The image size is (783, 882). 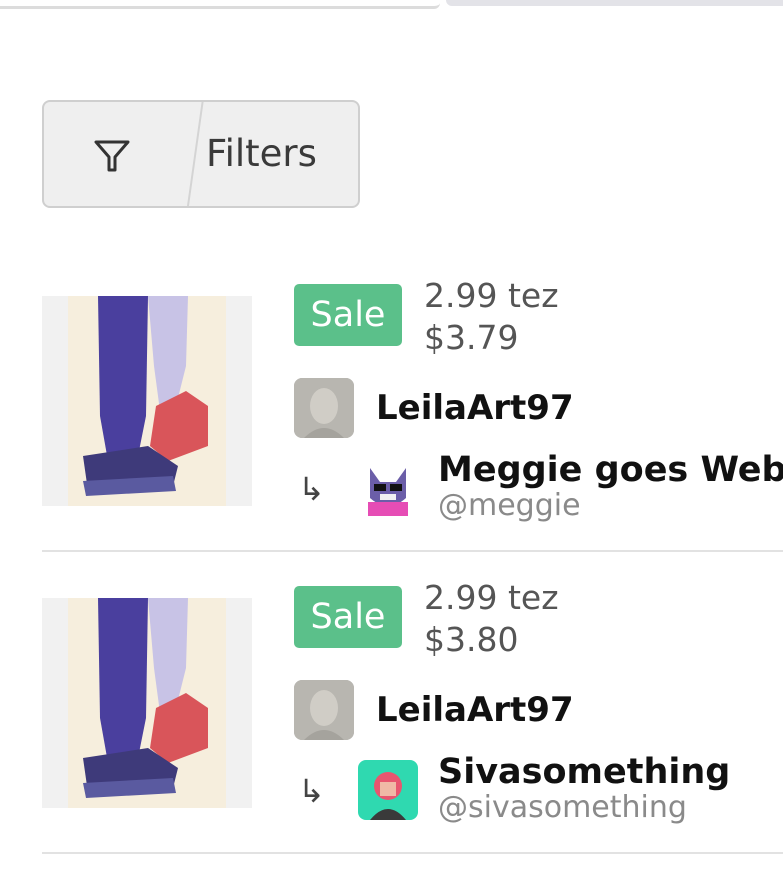 What do you see at coordinates (509, 505) in the screenshot?
I see `owner-handle: @meggie` at bounding box center [509, 505].